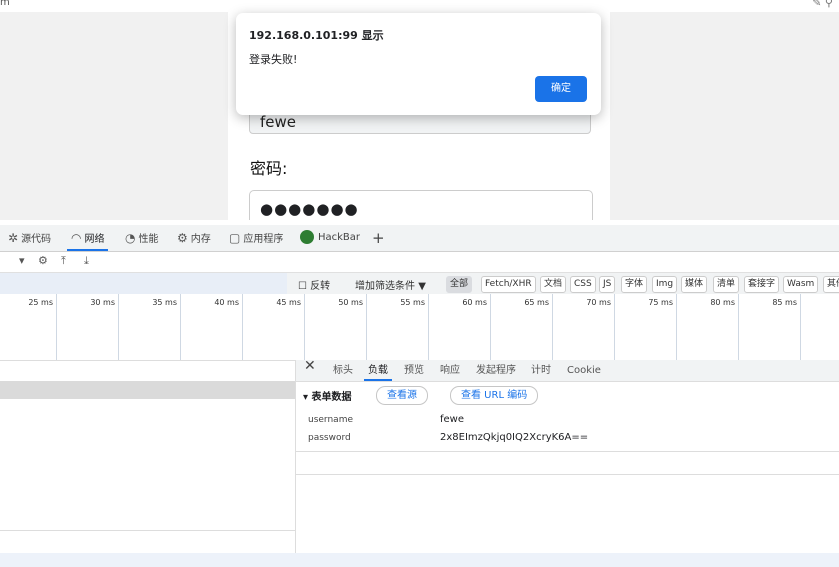  What do you see at coordinates (43, 260) in the screenshot?
I see `network-conditions-icon: ⚙` at bounding box center [43, 260].